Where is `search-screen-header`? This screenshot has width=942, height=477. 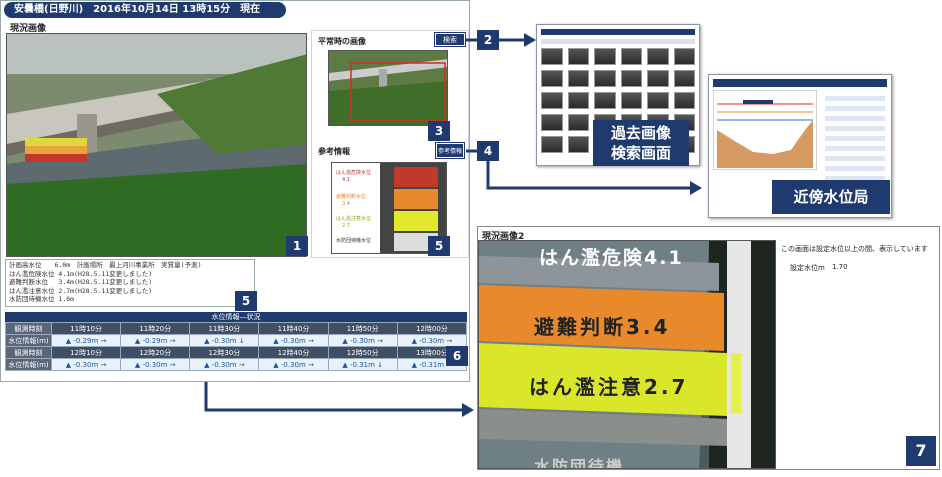 search-screen-header is located at coordinates (618, 32).